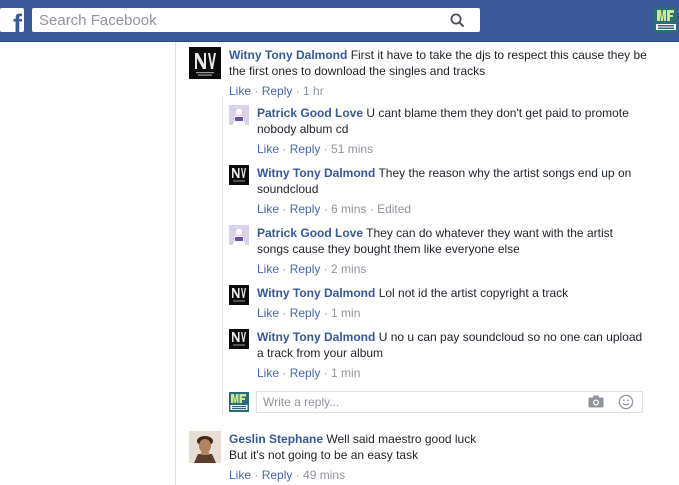 The height and width of the screenshot is (485, 679). I want to click on top-navigation-bar: f, so click(339, 21).